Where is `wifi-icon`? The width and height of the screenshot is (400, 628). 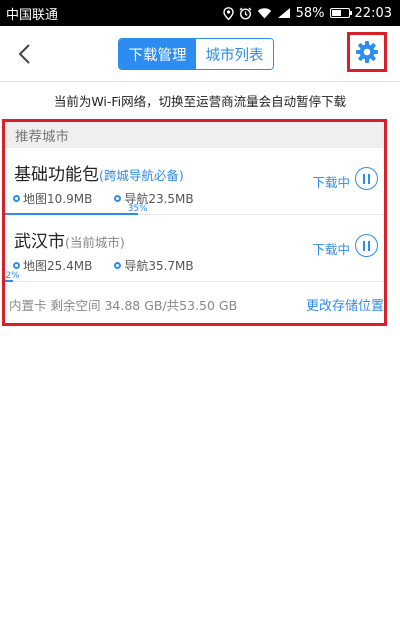
wifi-icon is located at coordinates (264, 13).